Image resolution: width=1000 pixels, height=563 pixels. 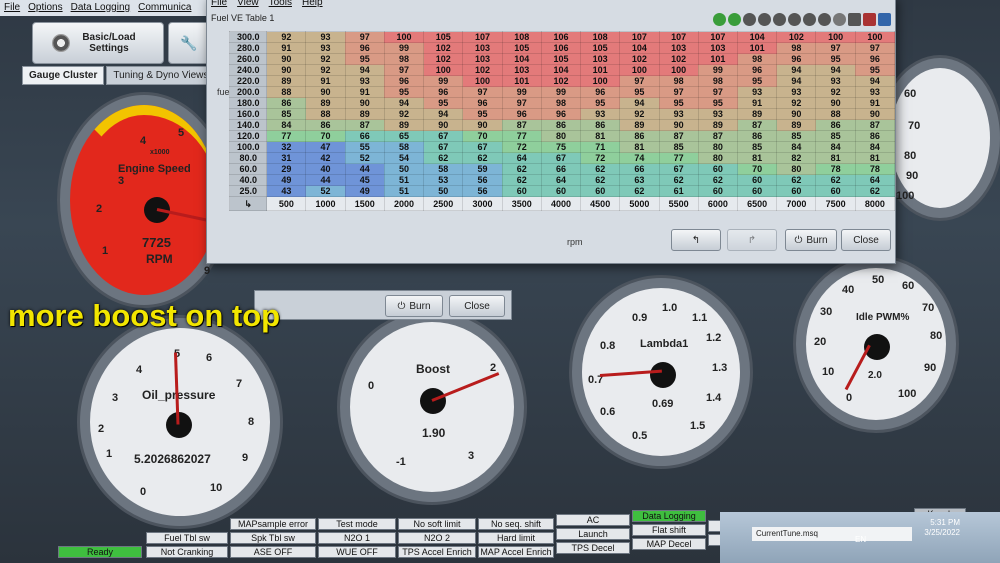 I want to click on ve-cell: 84, so click(x=835, y=147).